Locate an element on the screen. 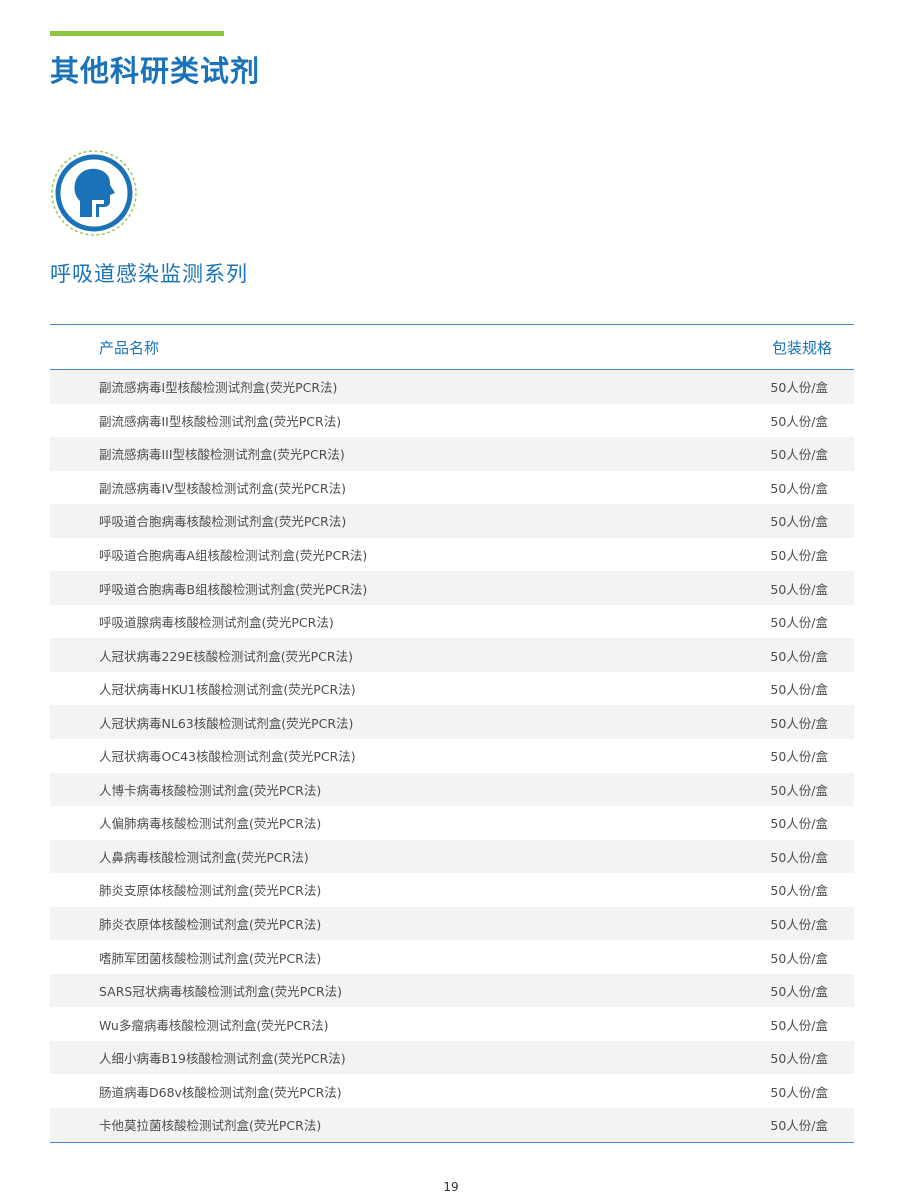 The image size is (922, 1202). product-name-cell: 呼吸道合胞病毒核酸检测试剂盒(荧光PCR法) is located at coordinates (223, 522).